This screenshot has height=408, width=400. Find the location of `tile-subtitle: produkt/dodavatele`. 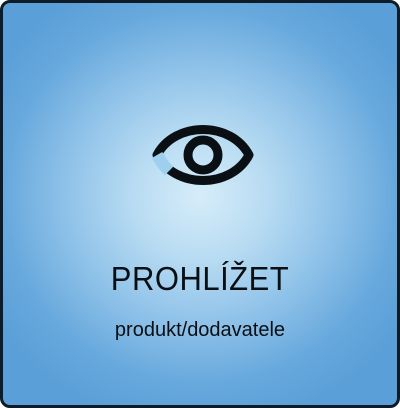

tile-subtitle: produkt/dodavatele is located at coordinates (200, 330).